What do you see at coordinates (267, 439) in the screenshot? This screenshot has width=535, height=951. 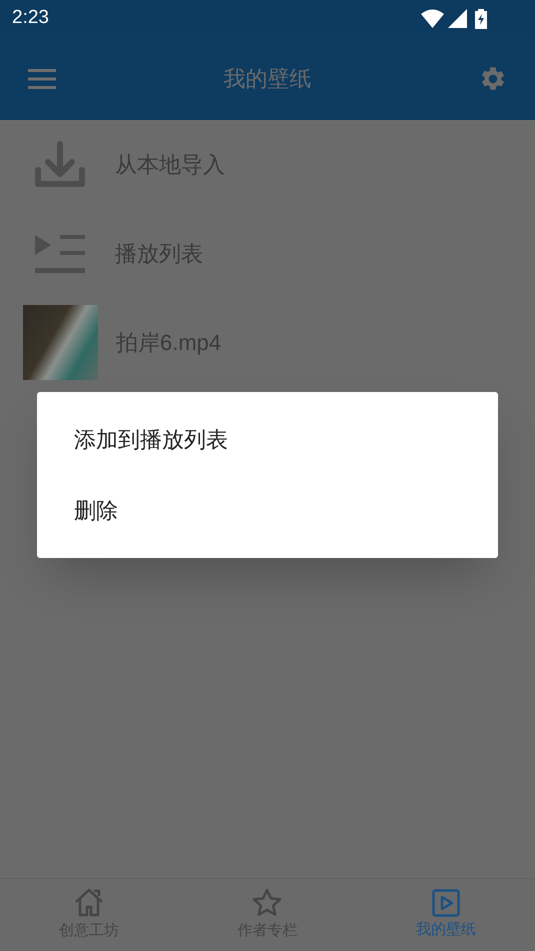 I see `menu-option: 添加到播放列表` at bounding box center [267, 439].